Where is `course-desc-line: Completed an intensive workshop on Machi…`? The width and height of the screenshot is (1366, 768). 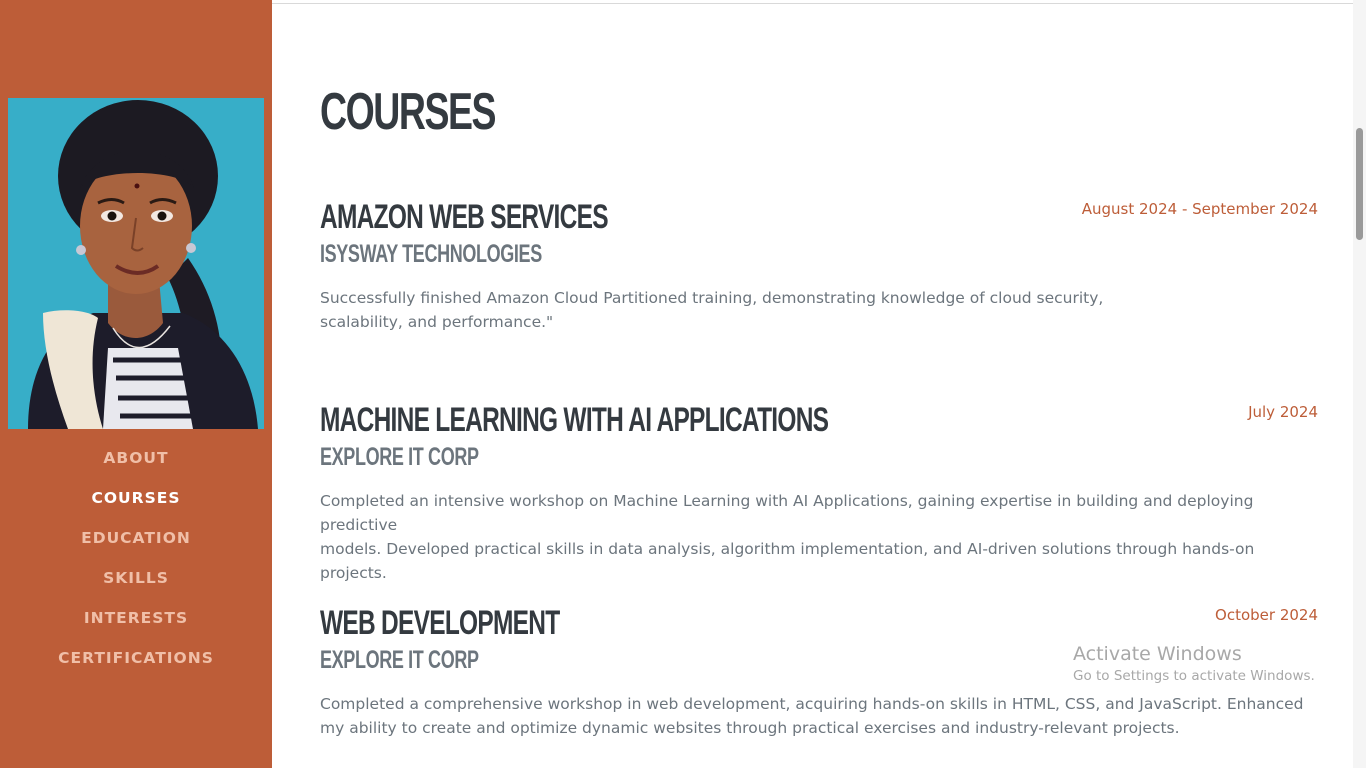
course-desc-line: Completed an intensive workshop on Machi… is located at coordinates (787, 513).